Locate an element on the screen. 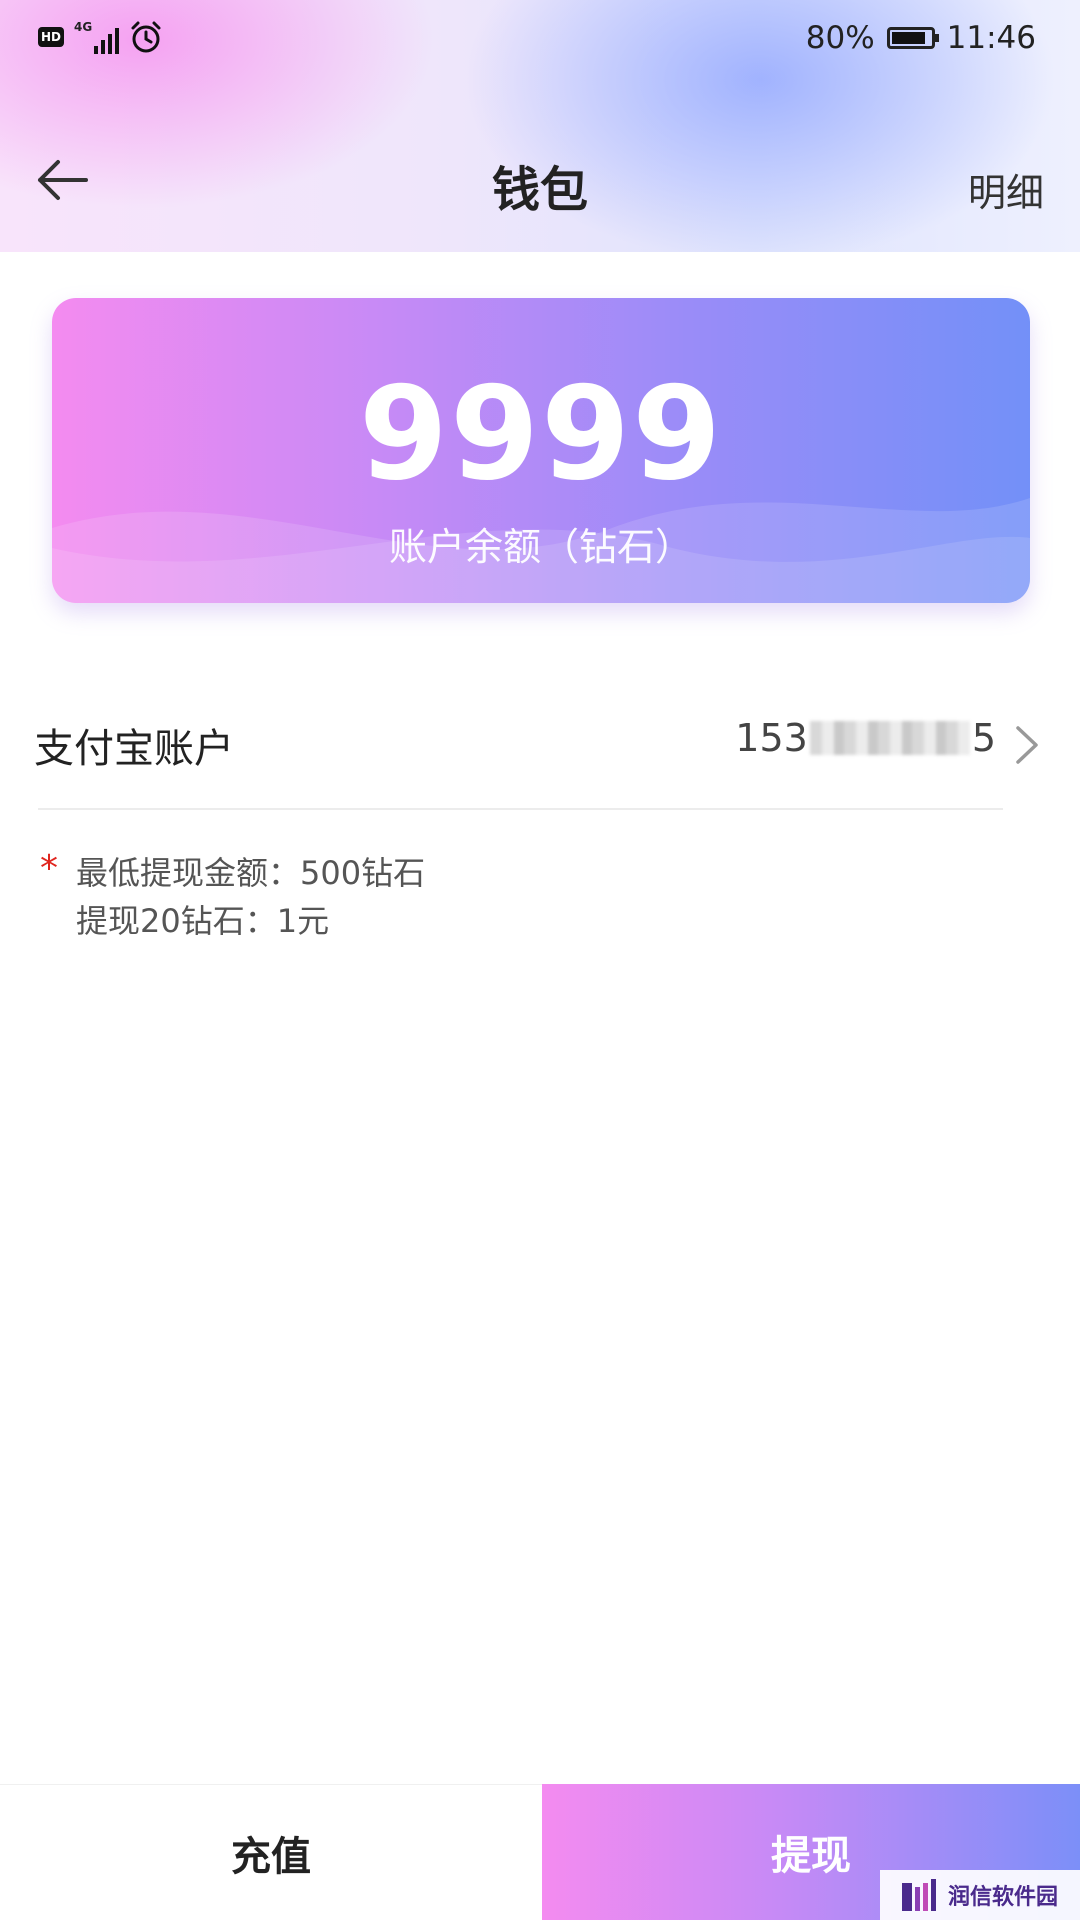  status-left: HD 4G is located at coordinates (100, 37).